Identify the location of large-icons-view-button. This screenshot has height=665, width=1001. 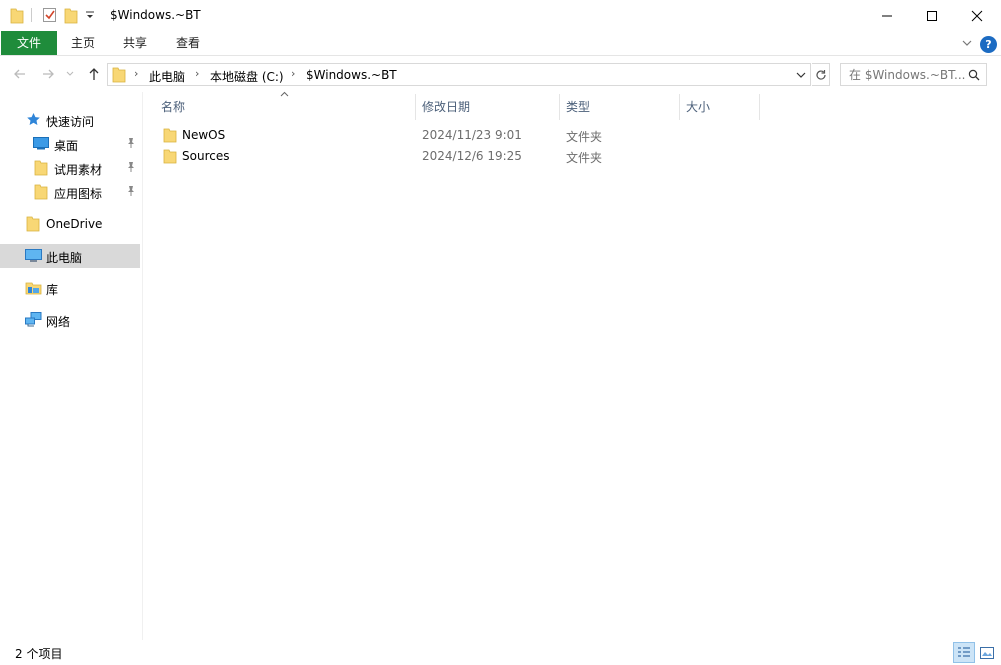
(987, 652).